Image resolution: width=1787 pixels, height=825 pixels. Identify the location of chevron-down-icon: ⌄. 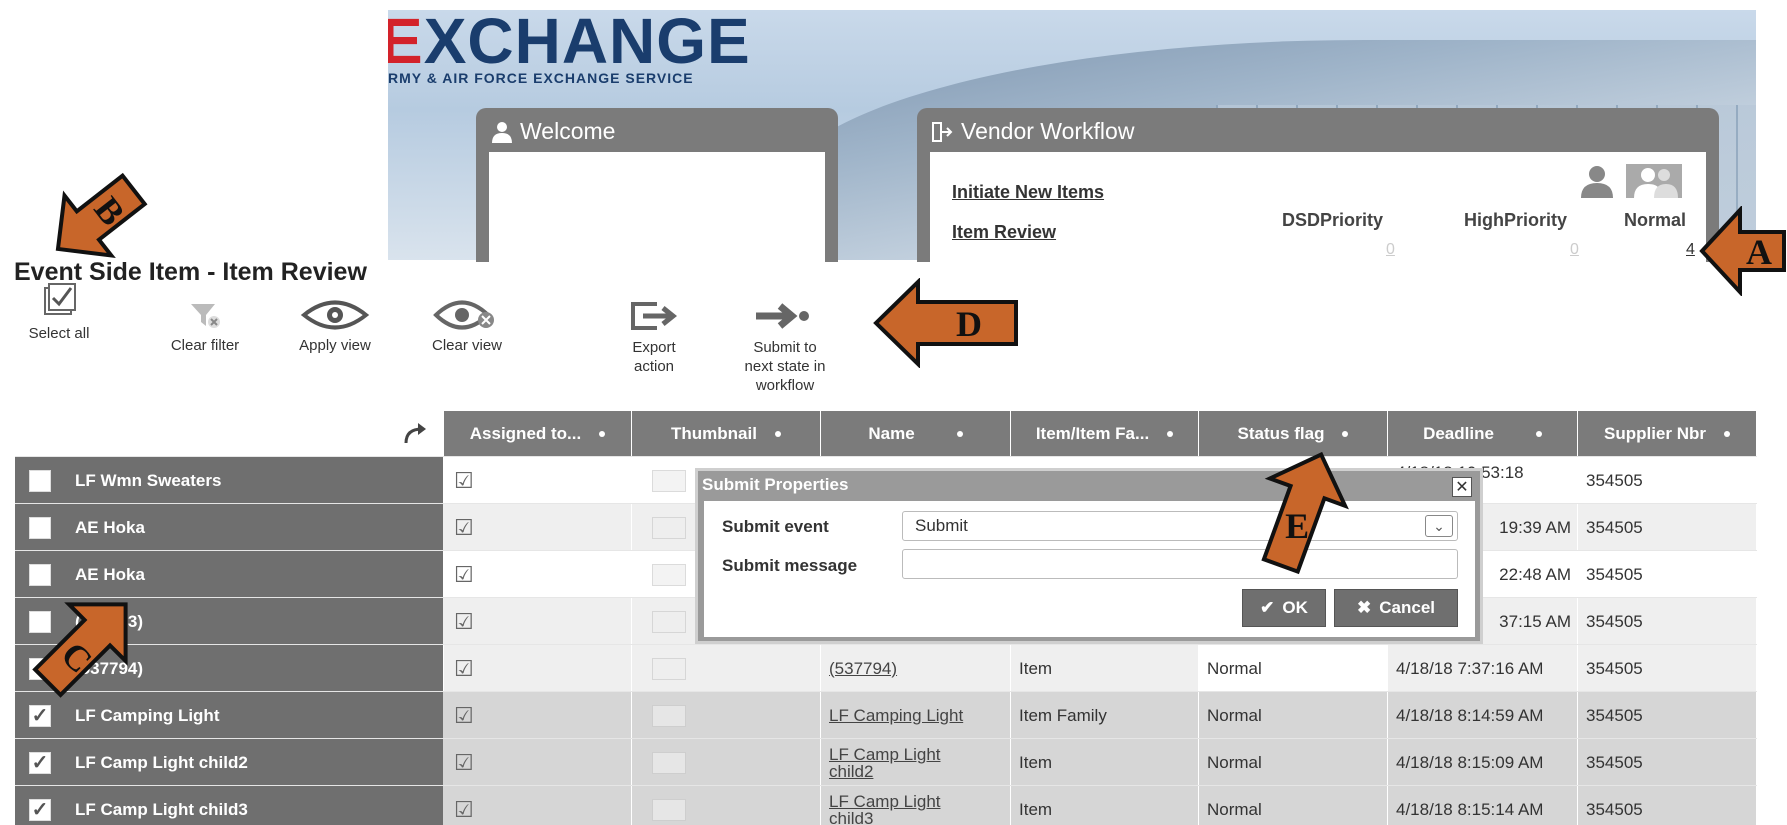
(1439, 526).